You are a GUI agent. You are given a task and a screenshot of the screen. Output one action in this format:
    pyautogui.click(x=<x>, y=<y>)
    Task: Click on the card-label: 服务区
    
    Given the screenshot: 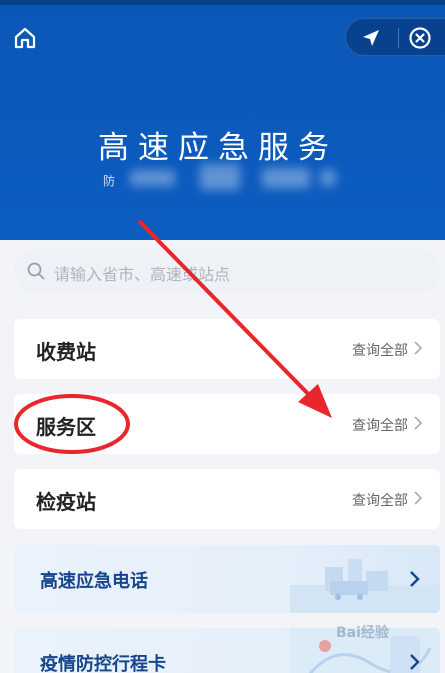 What is the action you would take?
    pyautogui.click(x=66, y=427)
    